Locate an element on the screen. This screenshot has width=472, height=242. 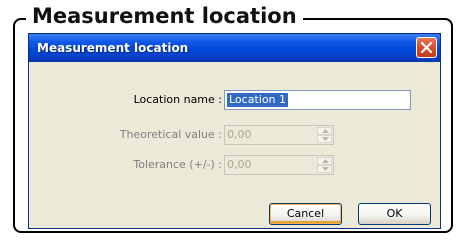
theoretical-value-increment-button is located at coordinates (324, 131).